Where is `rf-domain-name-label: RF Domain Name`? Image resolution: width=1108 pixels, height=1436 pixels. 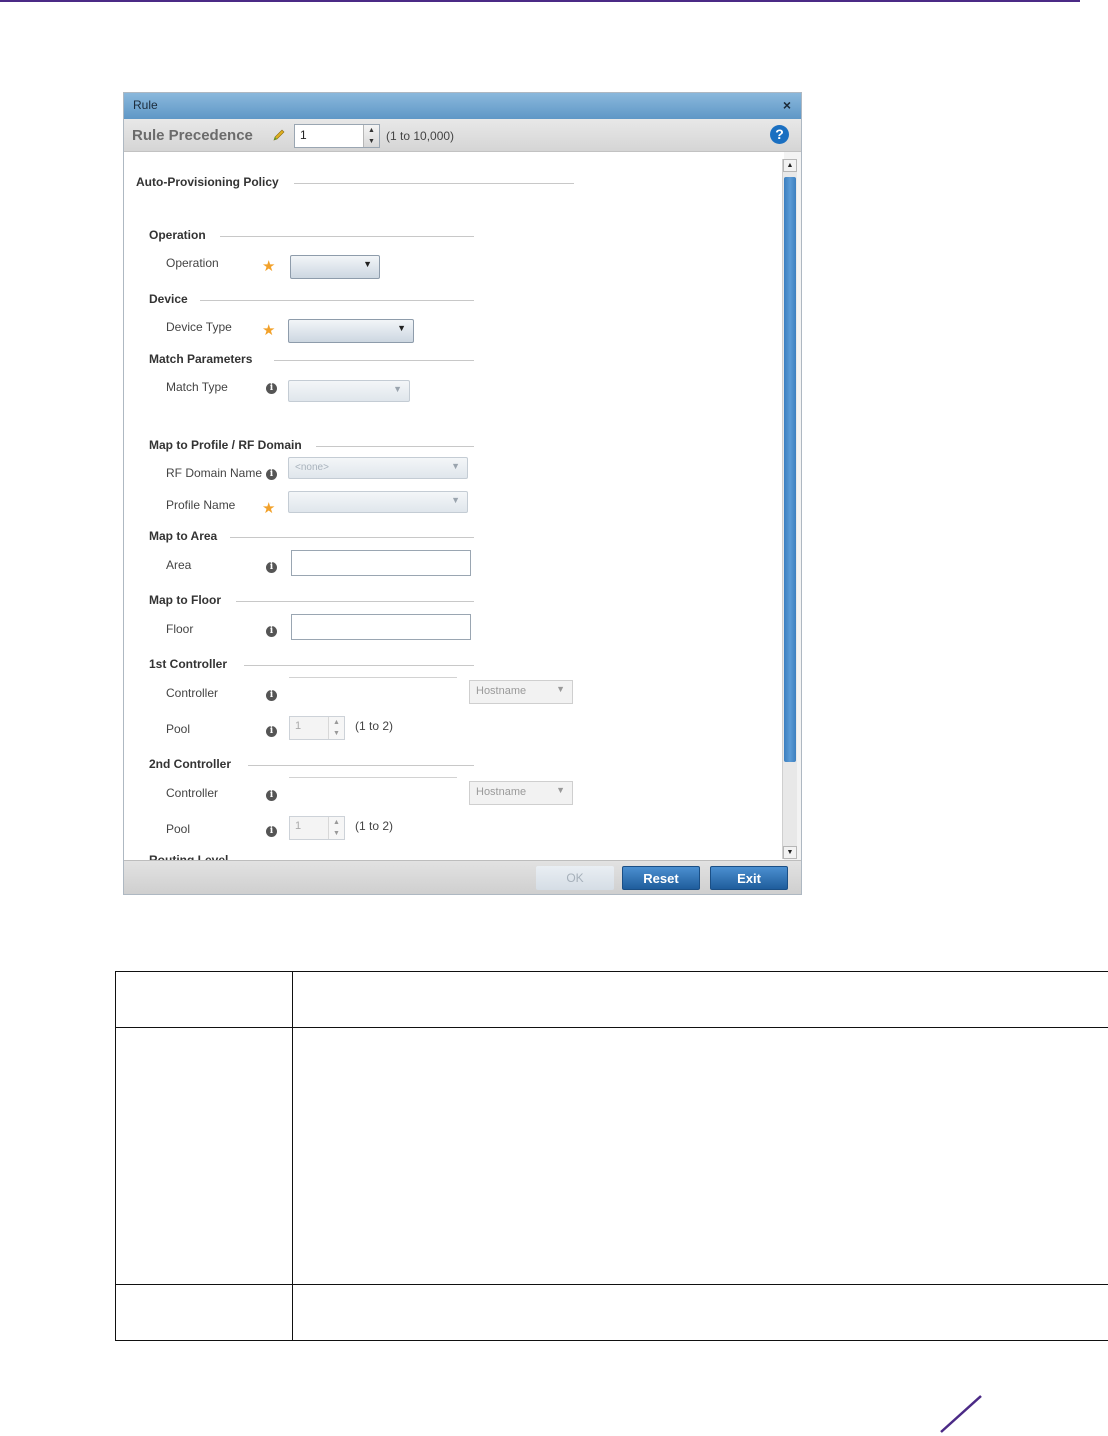
rf-domain-name-label: RF Domain Name is located at coordinates (214, 473).